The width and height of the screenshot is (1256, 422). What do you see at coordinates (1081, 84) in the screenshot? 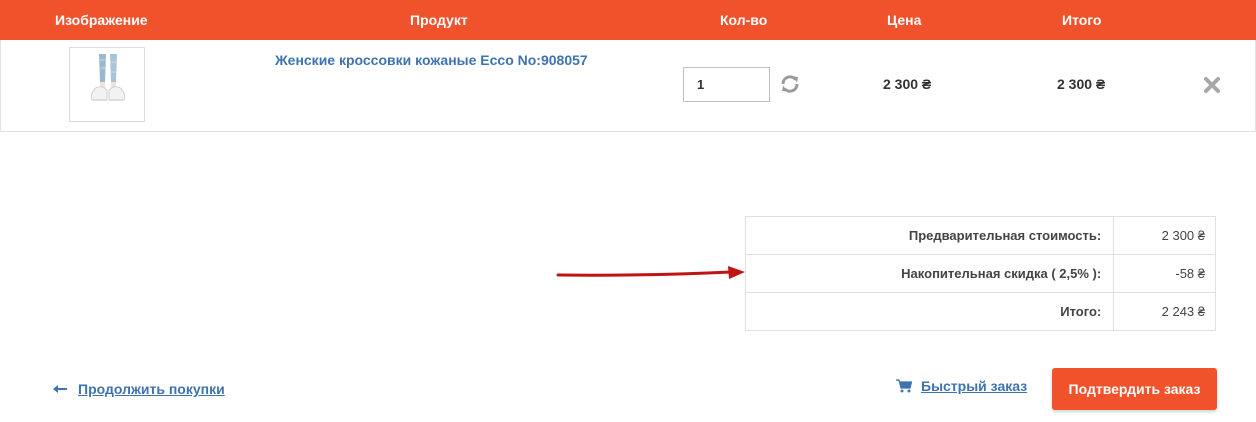
I see `item-total: 2 300 ₴` at bounding box center [1081, 84].